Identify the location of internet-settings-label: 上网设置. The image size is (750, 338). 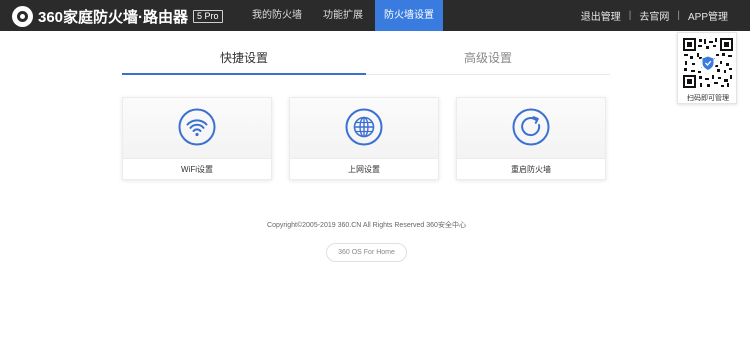
(364, 169).